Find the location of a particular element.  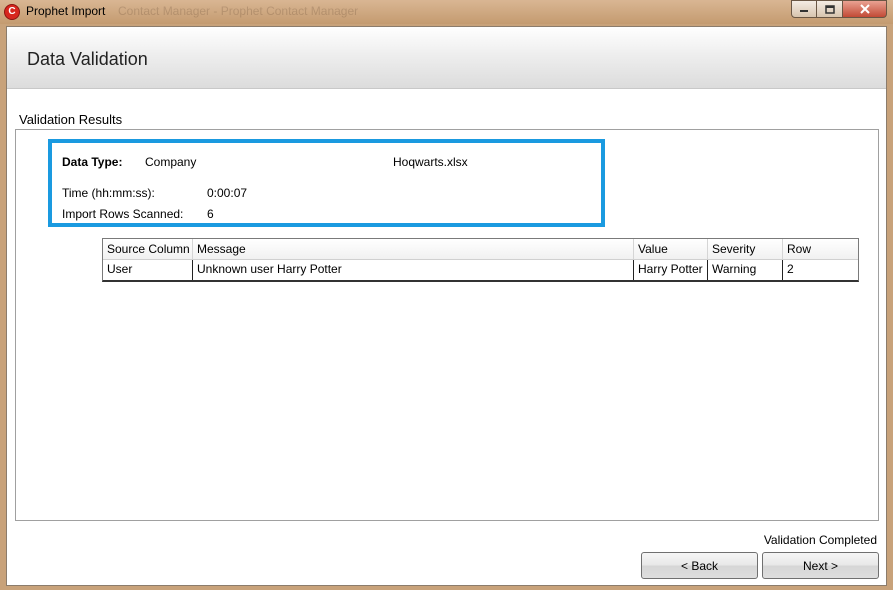

maximize-button is located at coordinates (830, 9).